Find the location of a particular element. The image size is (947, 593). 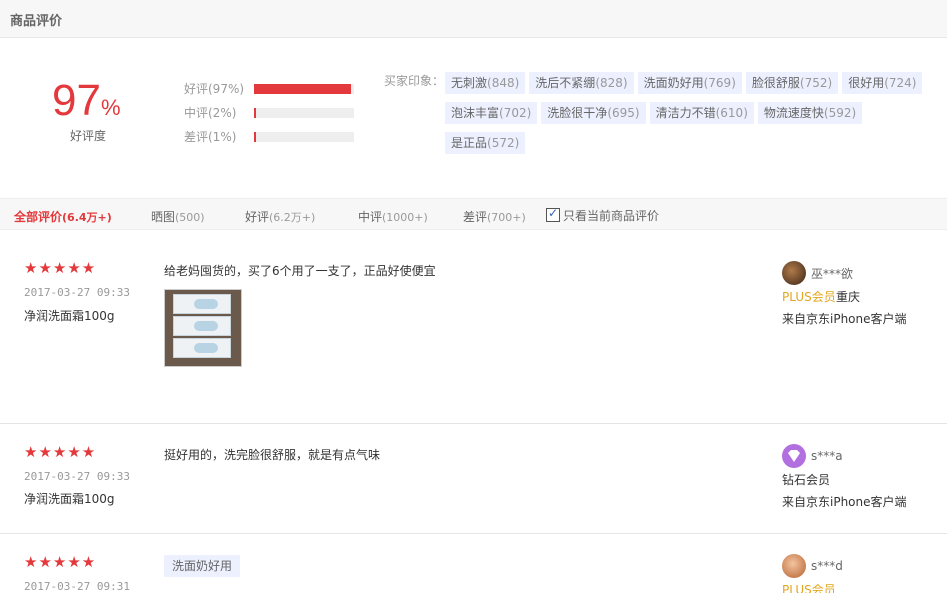

rating-bar-label: 差评(1%) is located at coordinates (210, 137).